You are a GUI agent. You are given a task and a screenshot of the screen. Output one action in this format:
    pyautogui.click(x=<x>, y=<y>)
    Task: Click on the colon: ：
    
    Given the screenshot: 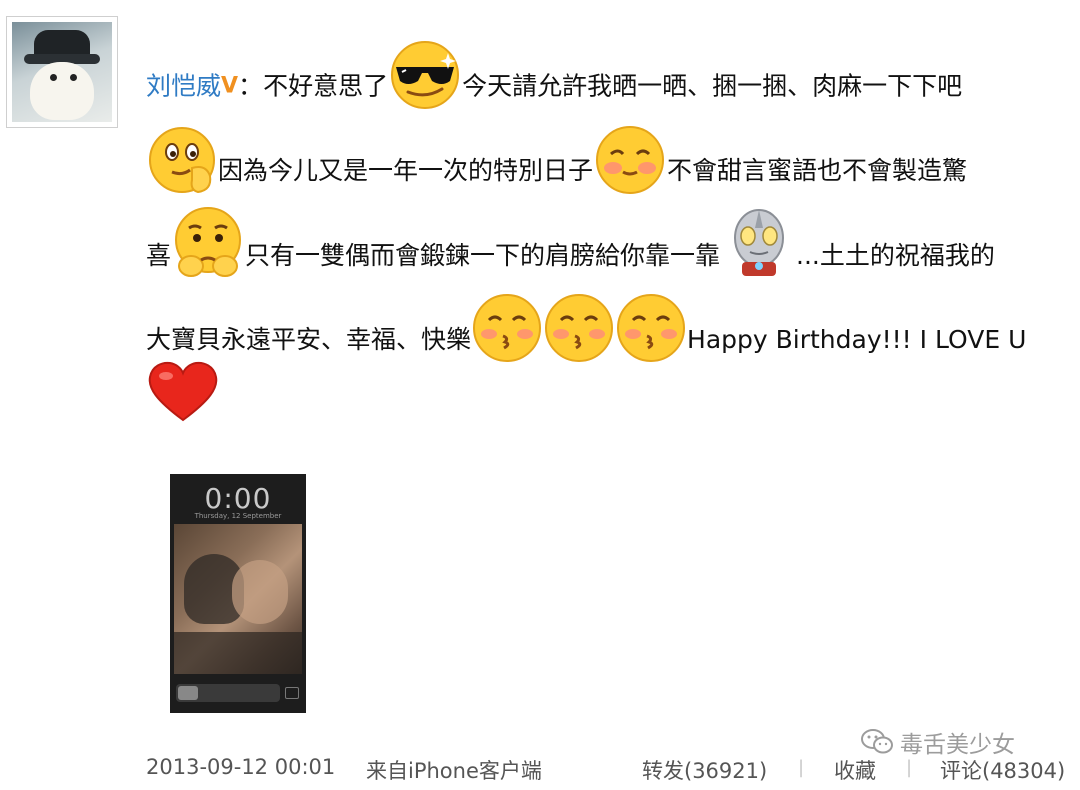 What is the action you would take?
    pyautogui.click(x=251, y=86)
    